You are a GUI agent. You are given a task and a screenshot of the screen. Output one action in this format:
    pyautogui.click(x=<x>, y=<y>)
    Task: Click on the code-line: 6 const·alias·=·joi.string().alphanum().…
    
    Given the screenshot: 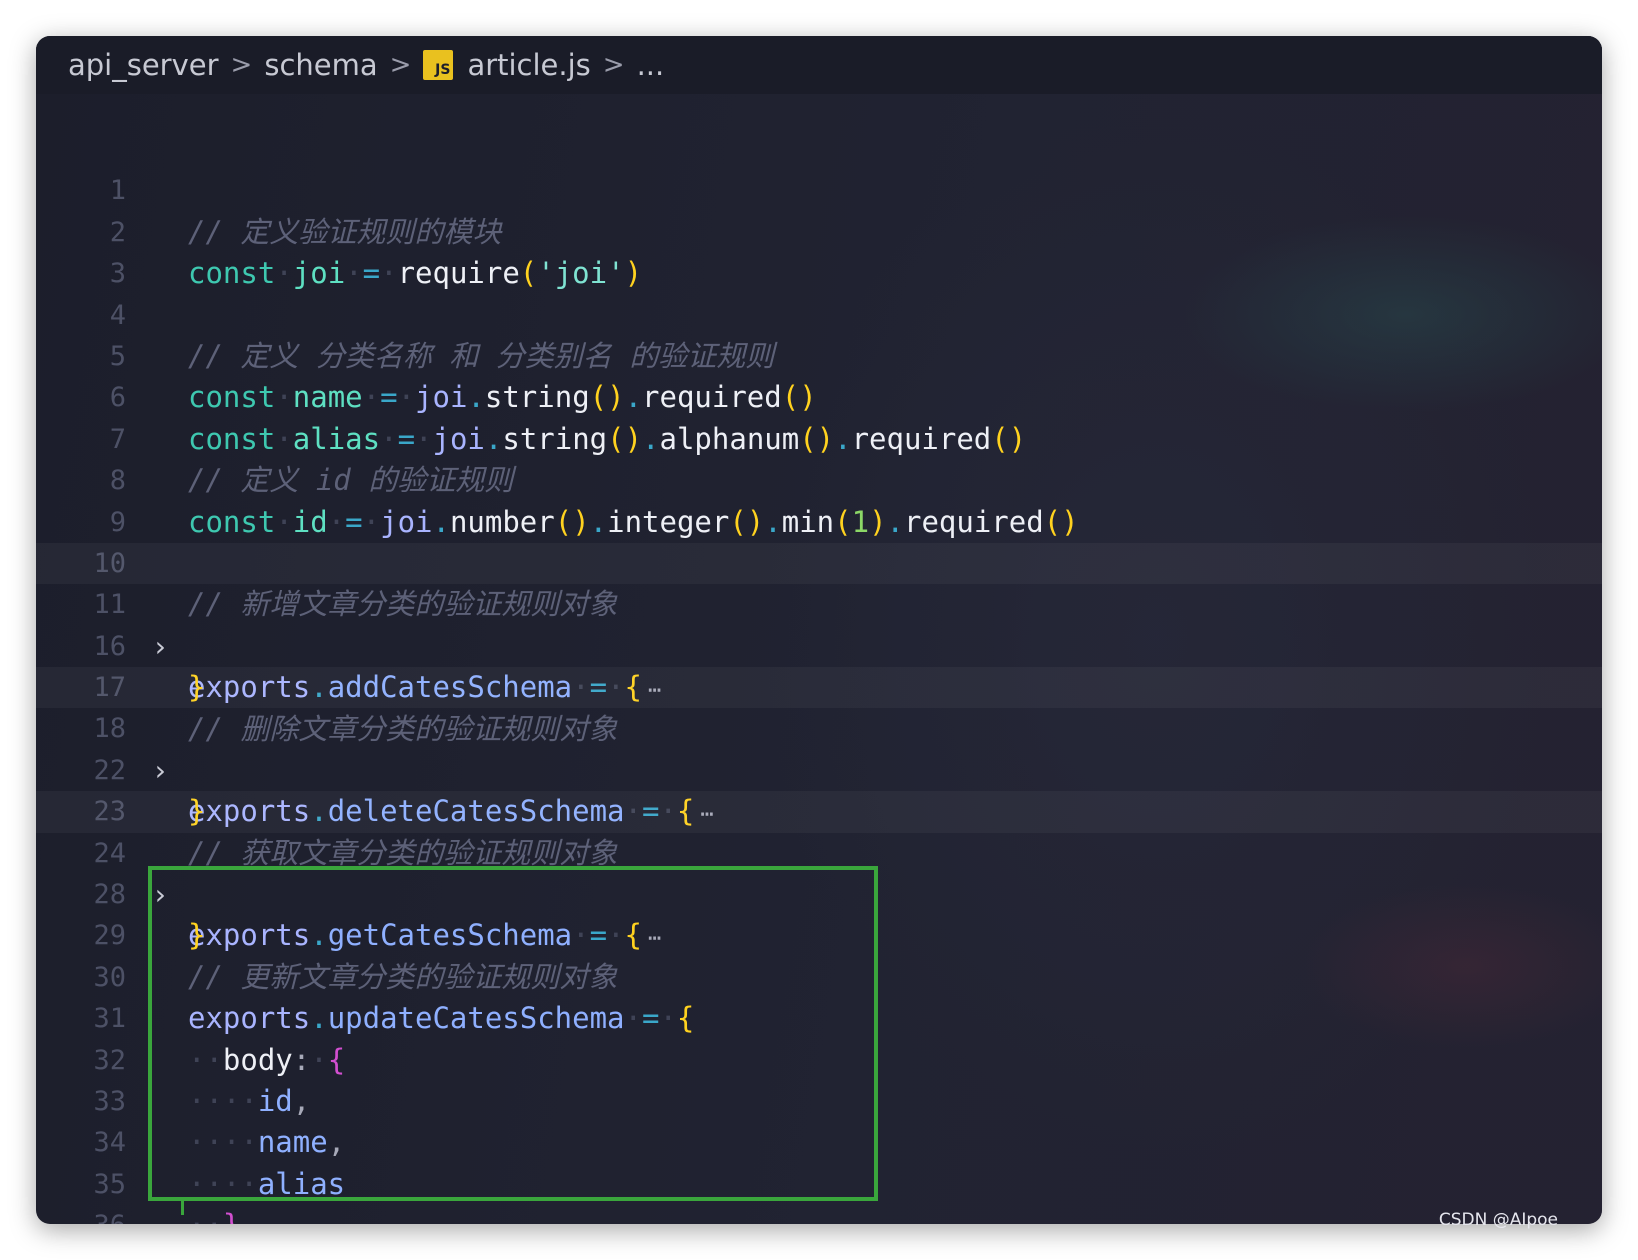 What is the action you would take?
    pyautogui.click(x=819, y=395)
    